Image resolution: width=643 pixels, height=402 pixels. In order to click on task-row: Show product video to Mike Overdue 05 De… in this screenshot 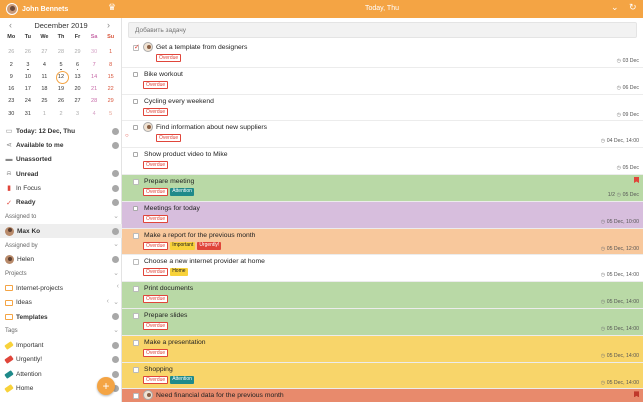, I will do `click(382, 161)`.